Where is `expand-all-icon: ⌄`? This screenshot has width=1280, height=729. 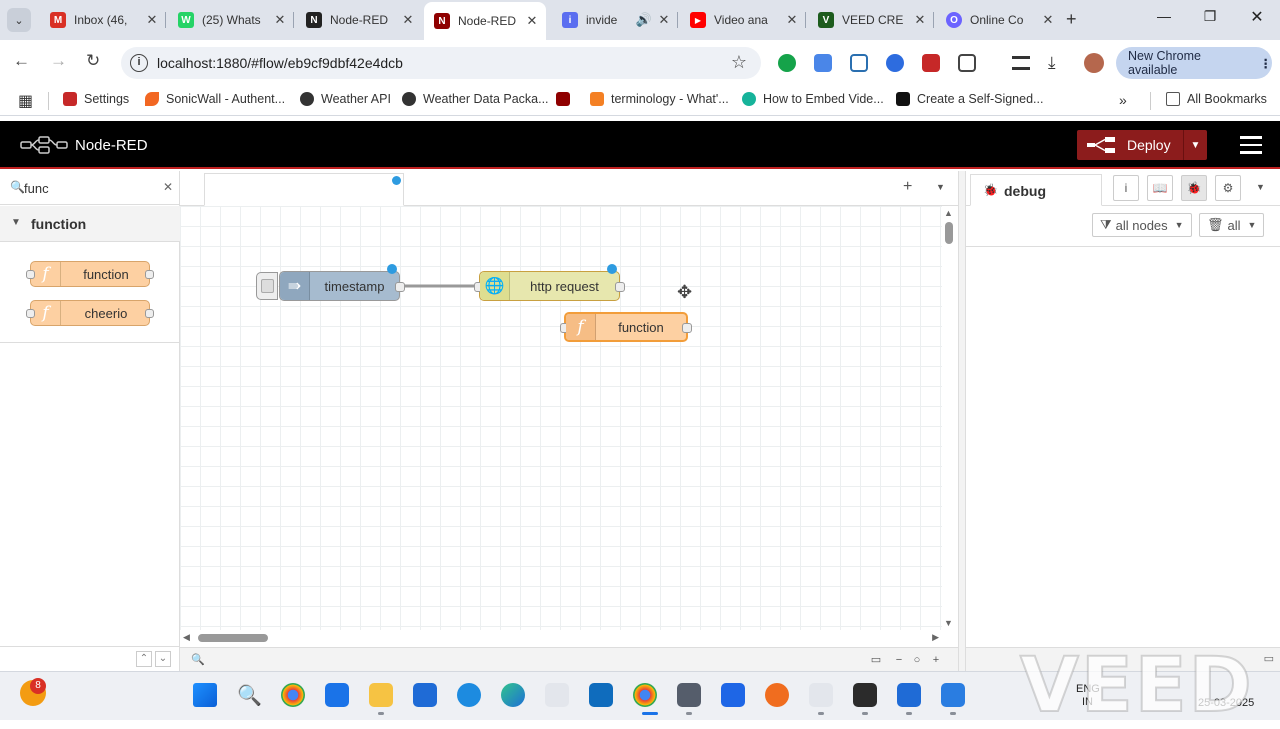
expand-all-icon: ⌄ is located at coordinates (163, 659).